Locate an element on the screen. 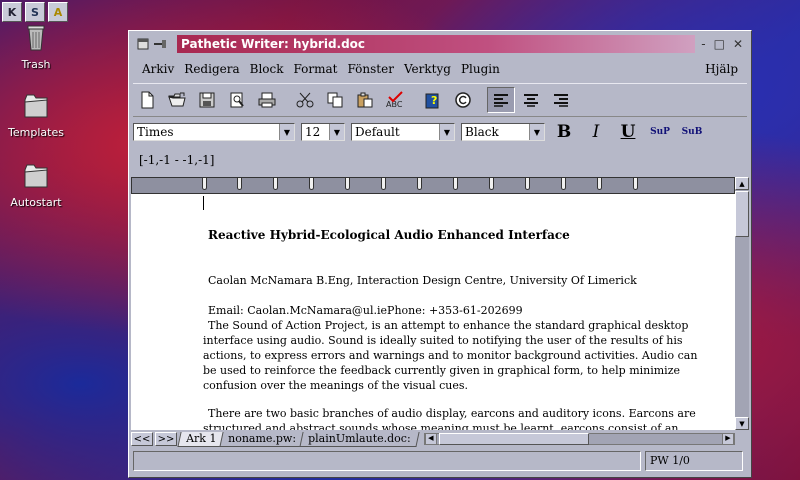 The width and height of the screenshot is (800, 480). menu-format: Format is located at coordinates (316, 69).